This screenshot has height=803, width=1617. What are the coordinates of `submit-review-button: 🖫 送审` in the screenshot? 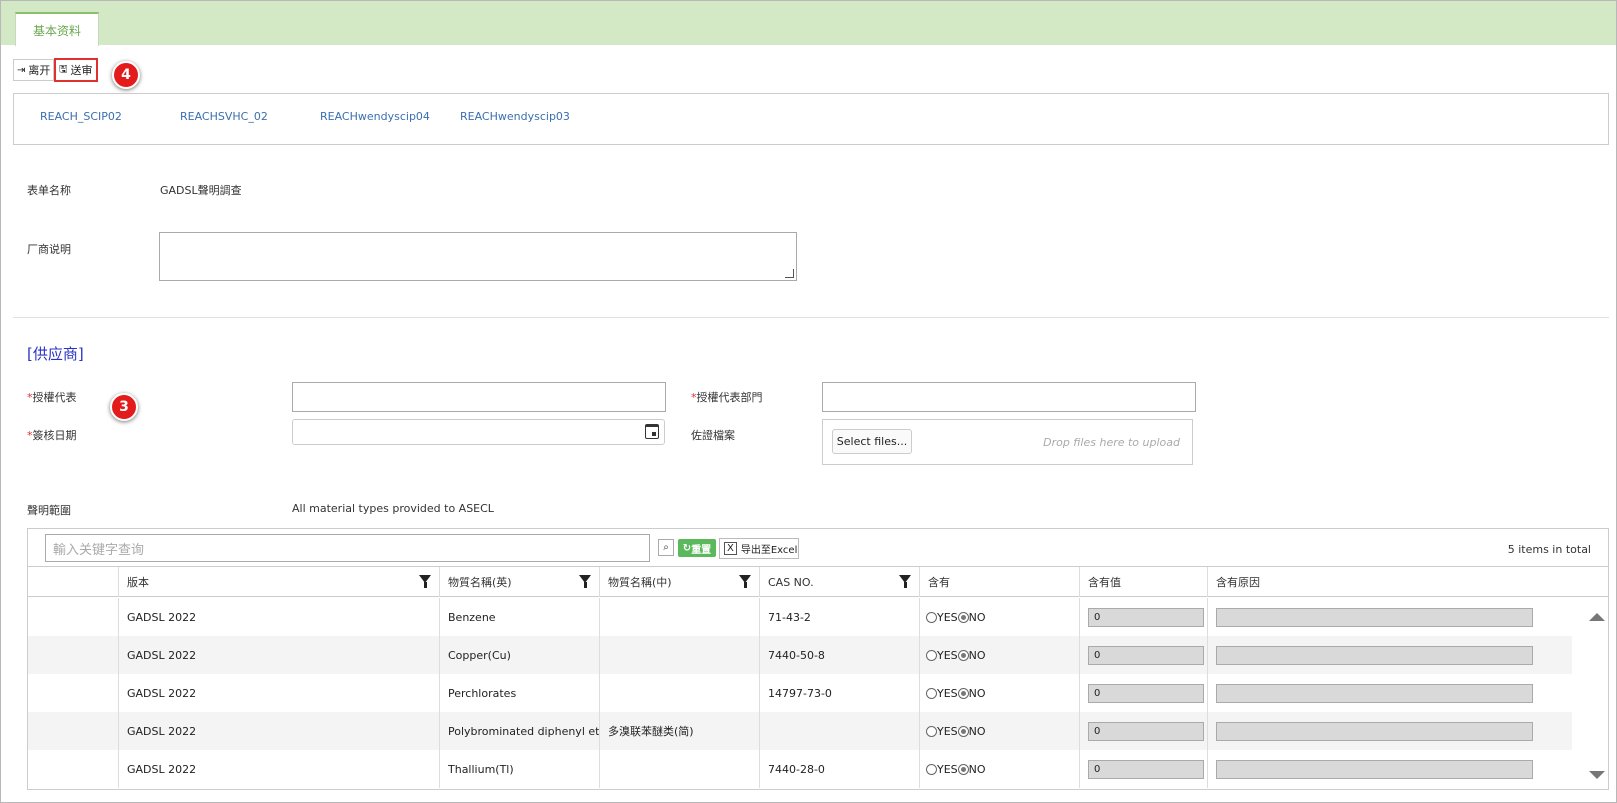 It's located at (76, 70).